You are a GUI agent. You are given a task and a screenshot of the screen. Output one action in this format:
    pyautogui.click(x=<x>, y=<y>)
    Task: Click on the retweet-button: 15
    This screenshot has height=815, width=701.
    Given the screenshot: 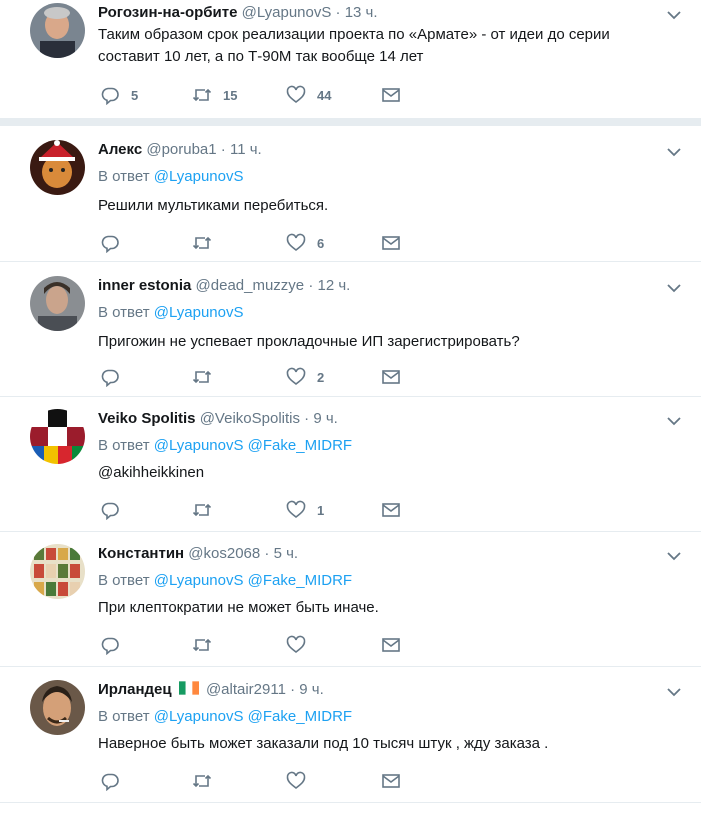 What is the action you would take?
    pyautogui.click(x=214, y=95)
    